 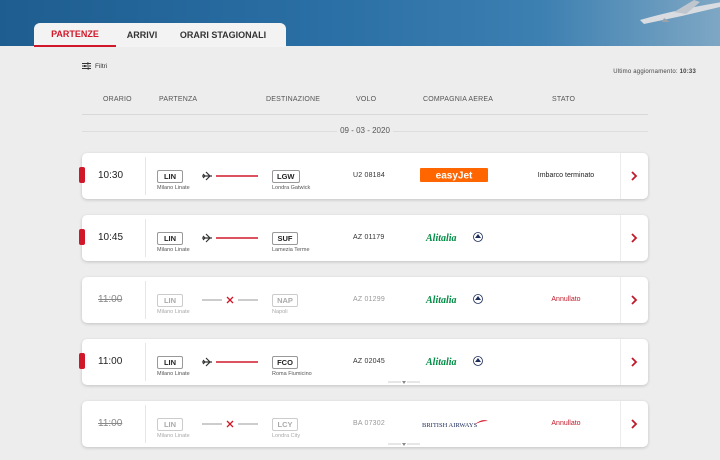 I want to click on tab-partenze: PARTENZE, so click(x=75, y=35).